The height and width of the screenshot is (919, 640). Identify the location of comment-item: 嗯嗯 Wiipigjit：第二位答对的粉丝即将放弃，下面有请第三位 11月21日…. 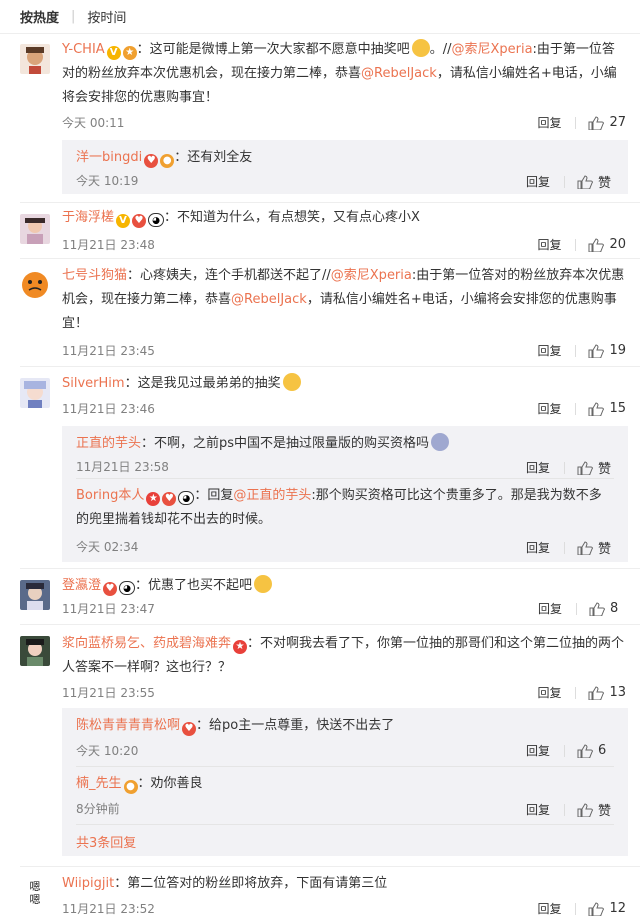
(320, 893).